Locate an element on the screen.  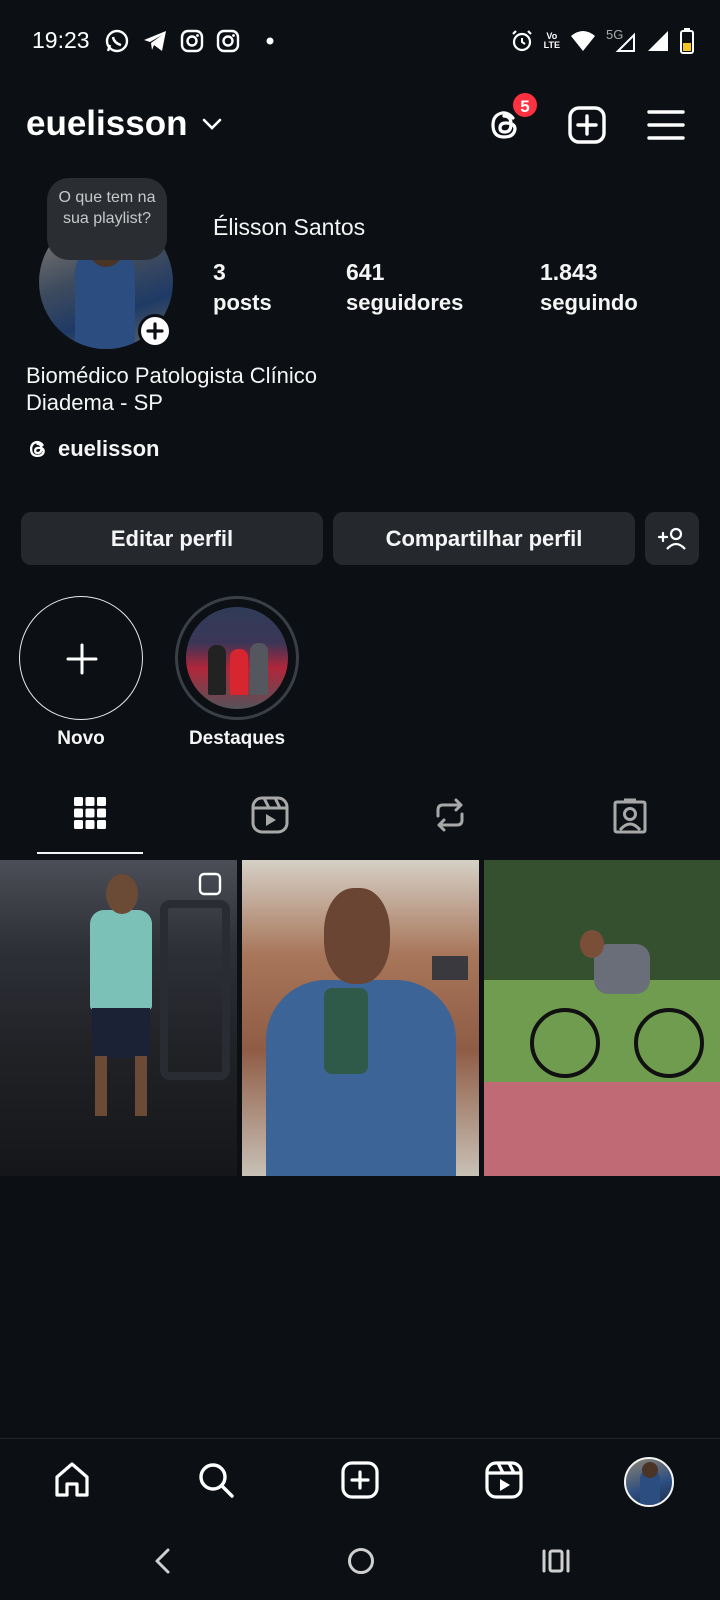
home-icon is located at coordinates (72, 1480).